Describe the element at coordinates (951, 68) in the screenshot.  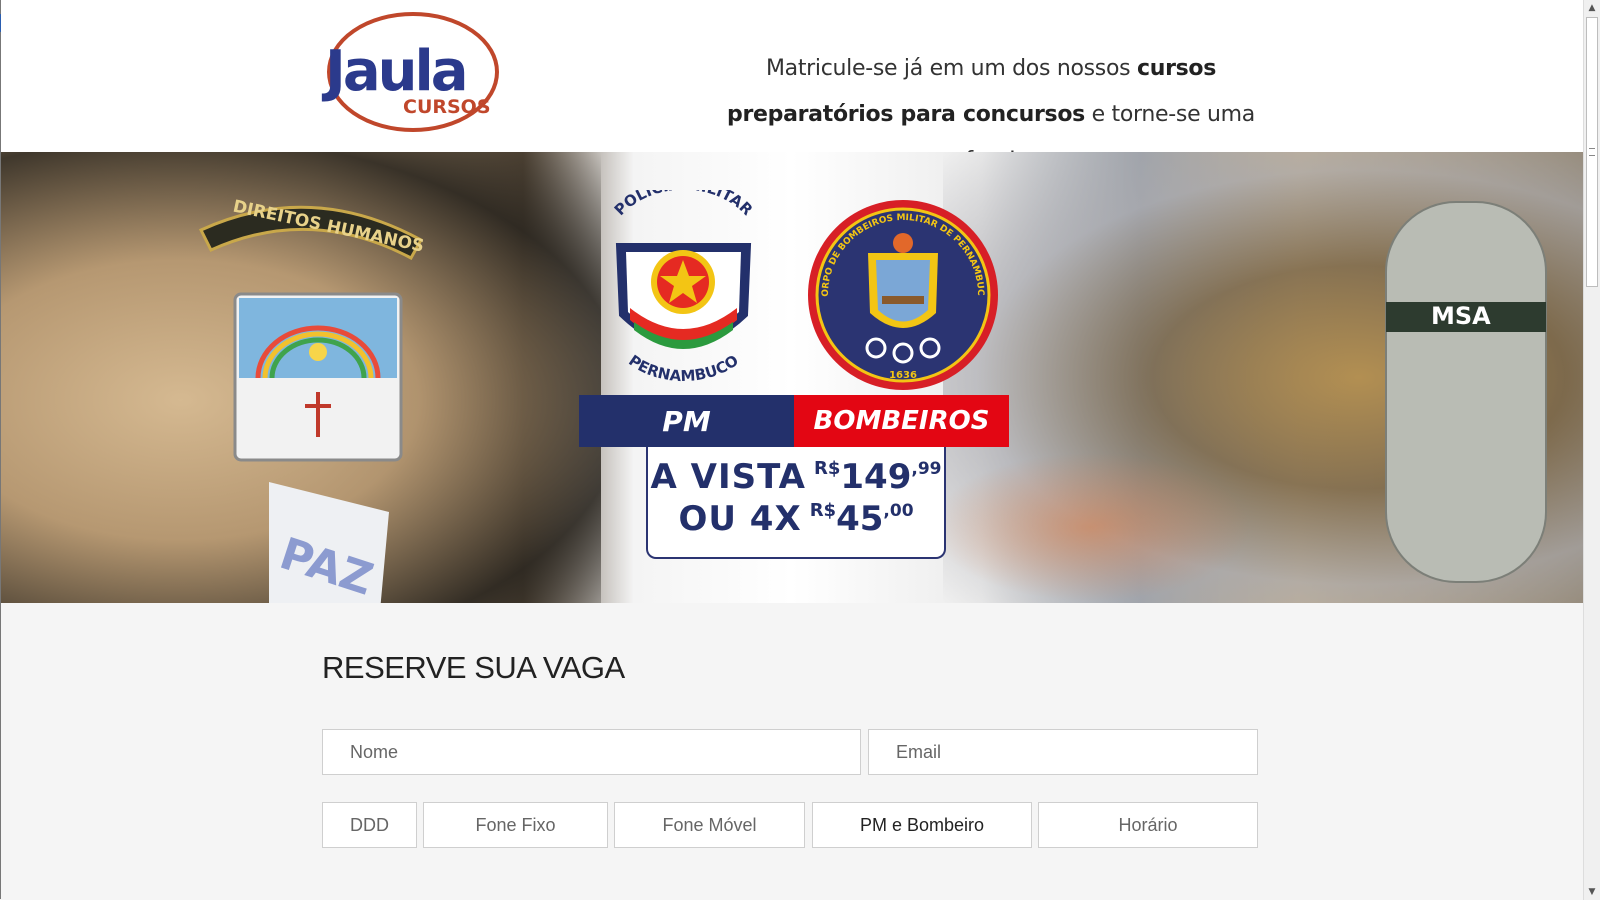
I see `tagline-part1: Matricule-se já em um dos nossos` at that location.